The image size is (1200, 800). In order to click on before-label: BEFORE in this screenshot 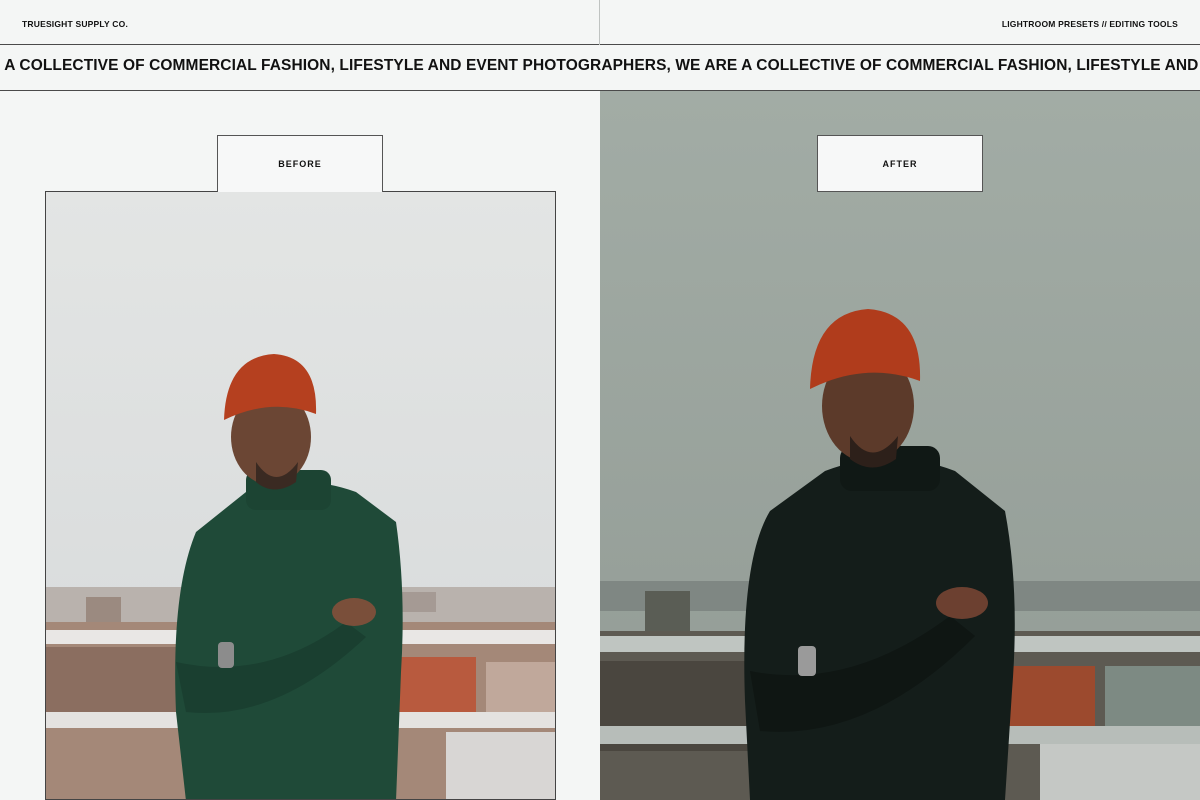, I will do `click(300, 163)`.